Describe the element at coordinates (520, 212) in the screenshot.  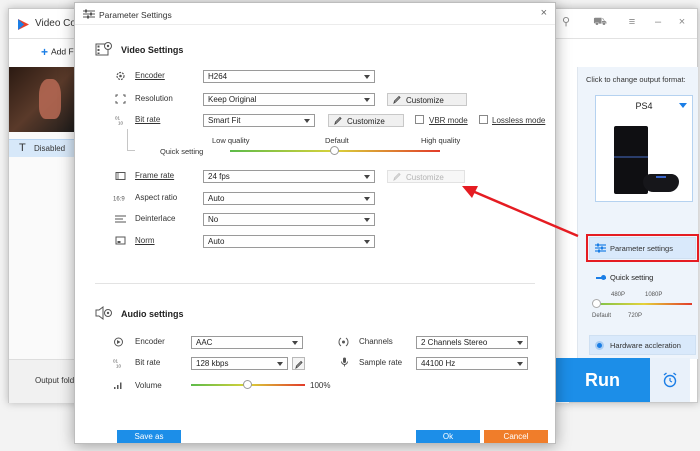
I see `annotation-arrow` at that location.